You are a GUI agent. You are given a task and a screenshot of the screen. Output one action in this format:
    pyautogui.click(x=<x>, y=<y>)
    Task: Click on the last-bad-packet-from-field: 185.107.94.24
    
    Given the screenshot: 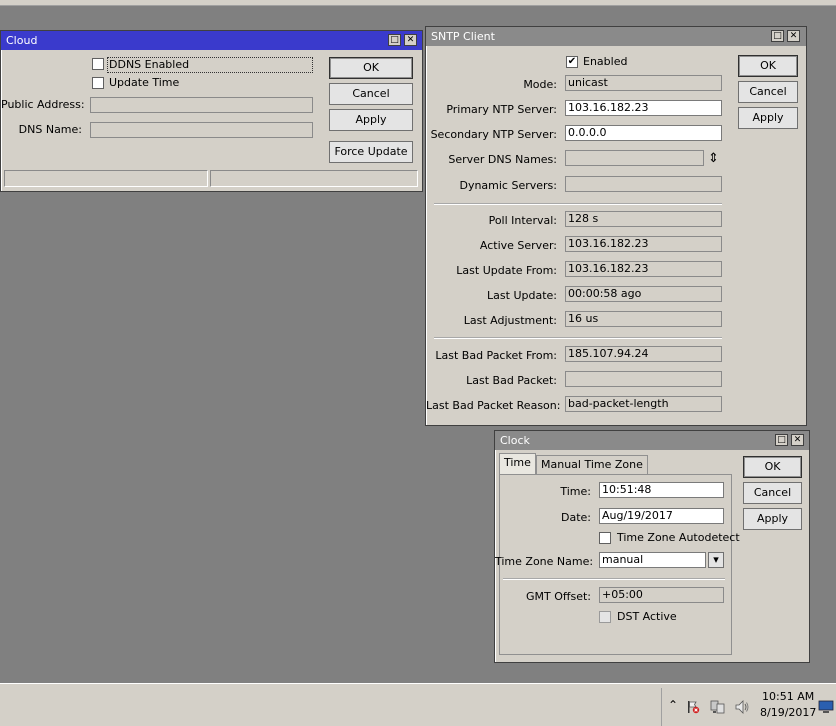 What is the action you would take?
    pyautogui.click(x=643, y=354)
    